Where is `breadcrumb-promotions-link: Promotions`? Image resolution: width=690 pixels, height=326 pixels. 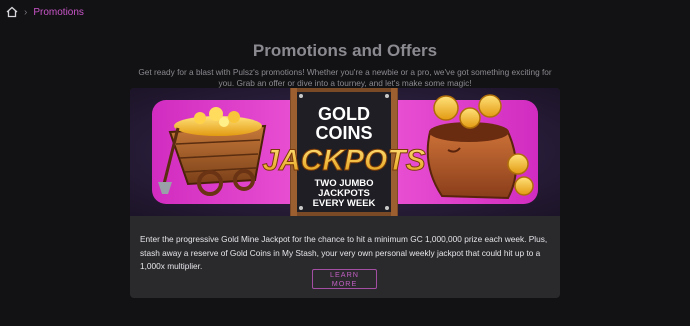
breadcrumb-promotions-link: Promotions is located at coordinates (58, 12).